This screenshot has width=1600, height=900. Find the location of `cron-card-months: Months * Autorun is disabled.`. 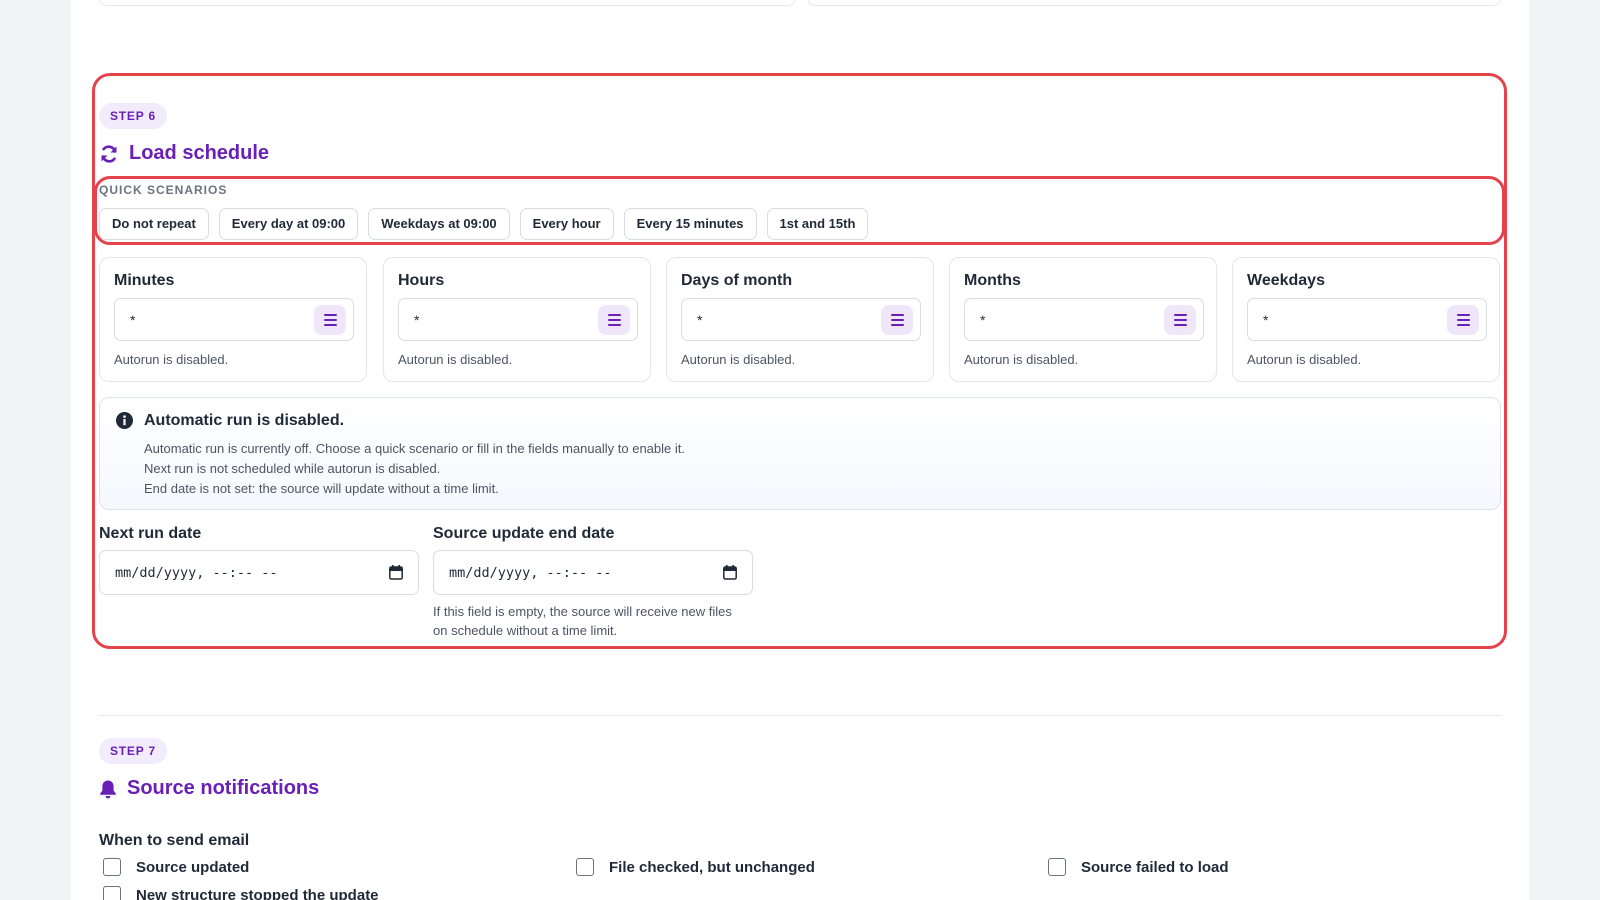

cron-card-months: Months * Autorun is disabled. is located at coordinates (1083, 319).